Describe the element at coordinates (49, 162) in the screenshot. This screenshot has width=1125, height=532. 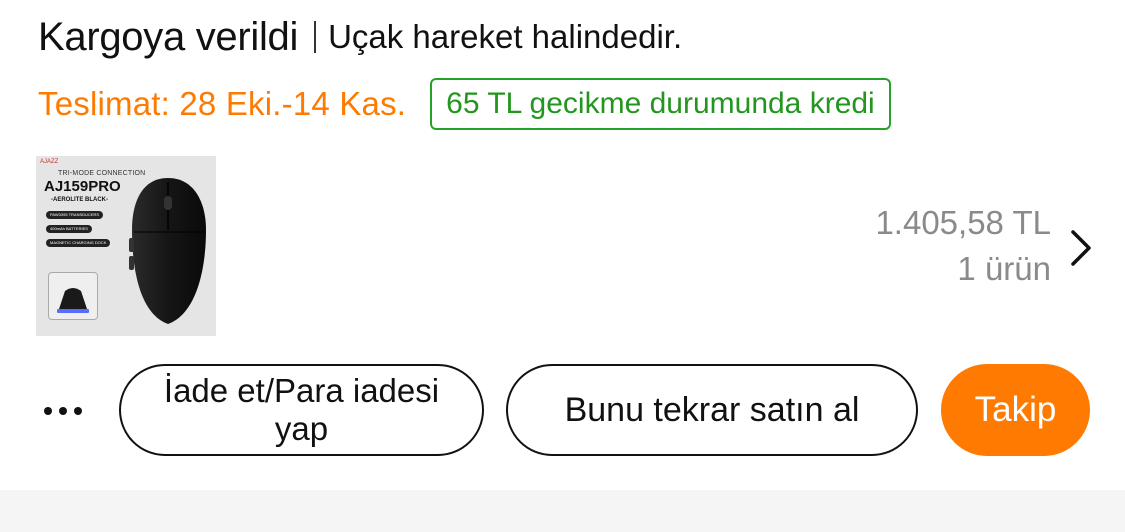
I see `product-brand-logo: AJAZZ` at that location.